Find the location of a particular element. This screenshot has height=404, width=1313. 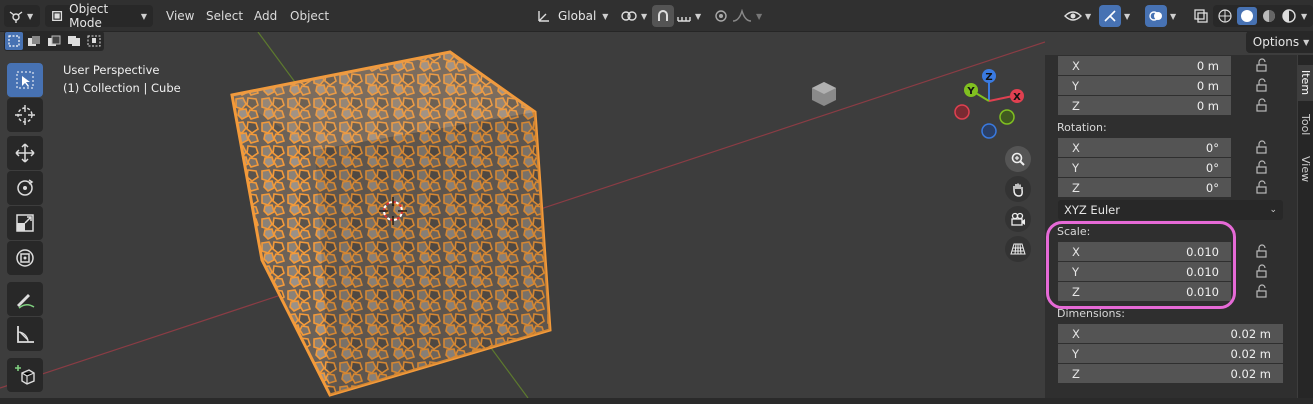

measure-tool is located at coordinates (25, 334).